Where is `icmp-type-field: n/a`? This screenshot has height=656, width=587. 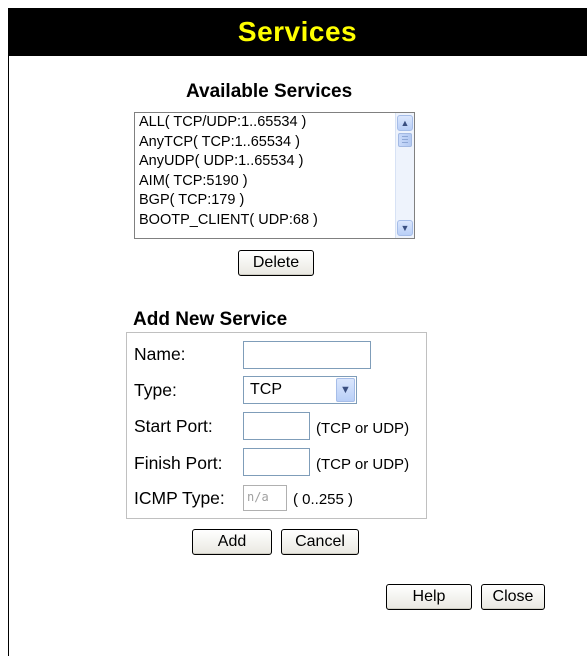
icmp-type-field: n/a is located at coordinates (265, 498).